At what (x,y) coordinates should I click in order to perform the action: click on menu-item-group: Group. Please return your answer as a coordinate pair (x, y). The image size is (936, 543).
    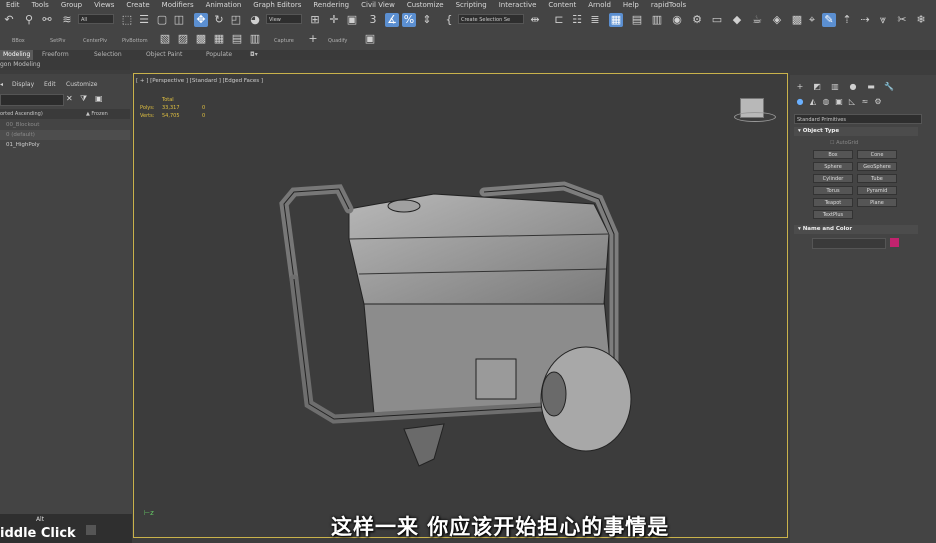
    Looking at the image, I should click on (71, 5).